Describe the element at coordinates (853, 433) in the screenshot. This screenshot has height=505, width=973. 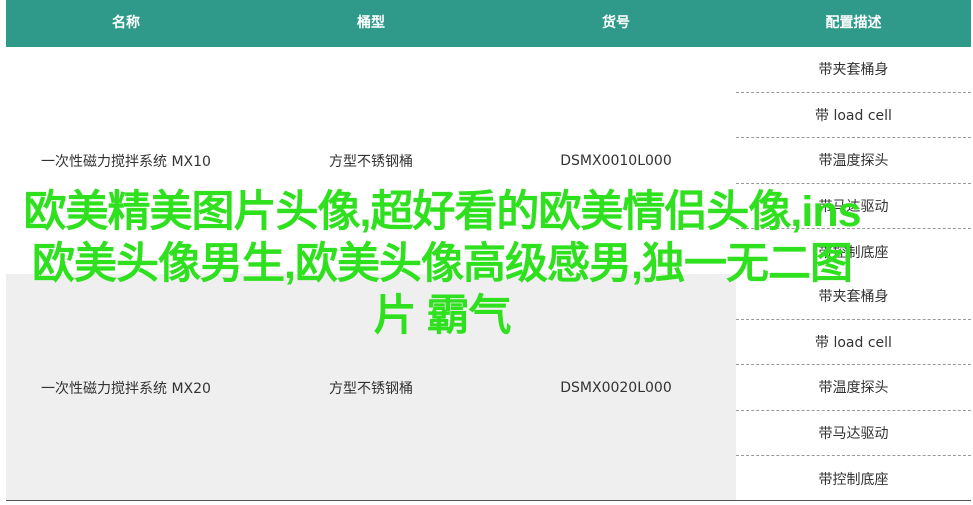
I see `config-item: 带马达驱动` at that location.